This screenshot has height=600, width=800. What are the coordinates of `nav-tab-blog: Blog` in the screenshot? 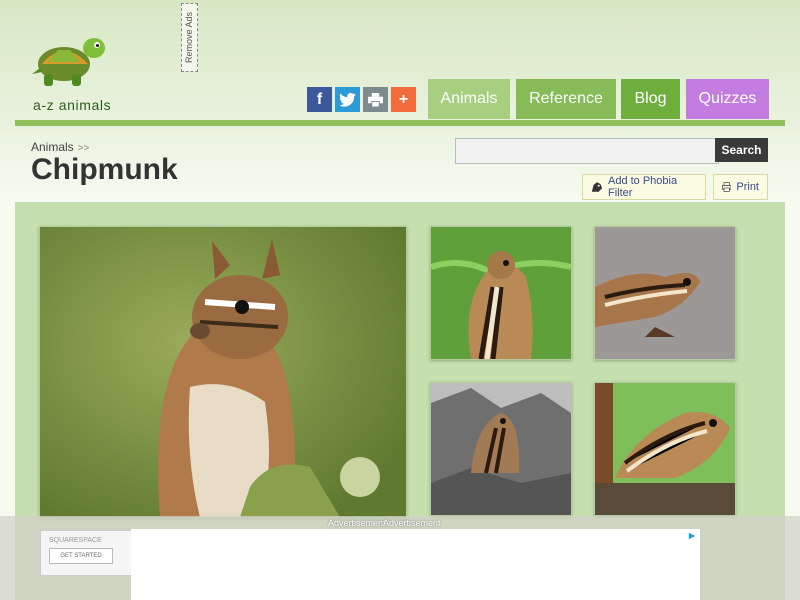 It's located at (650, 99).